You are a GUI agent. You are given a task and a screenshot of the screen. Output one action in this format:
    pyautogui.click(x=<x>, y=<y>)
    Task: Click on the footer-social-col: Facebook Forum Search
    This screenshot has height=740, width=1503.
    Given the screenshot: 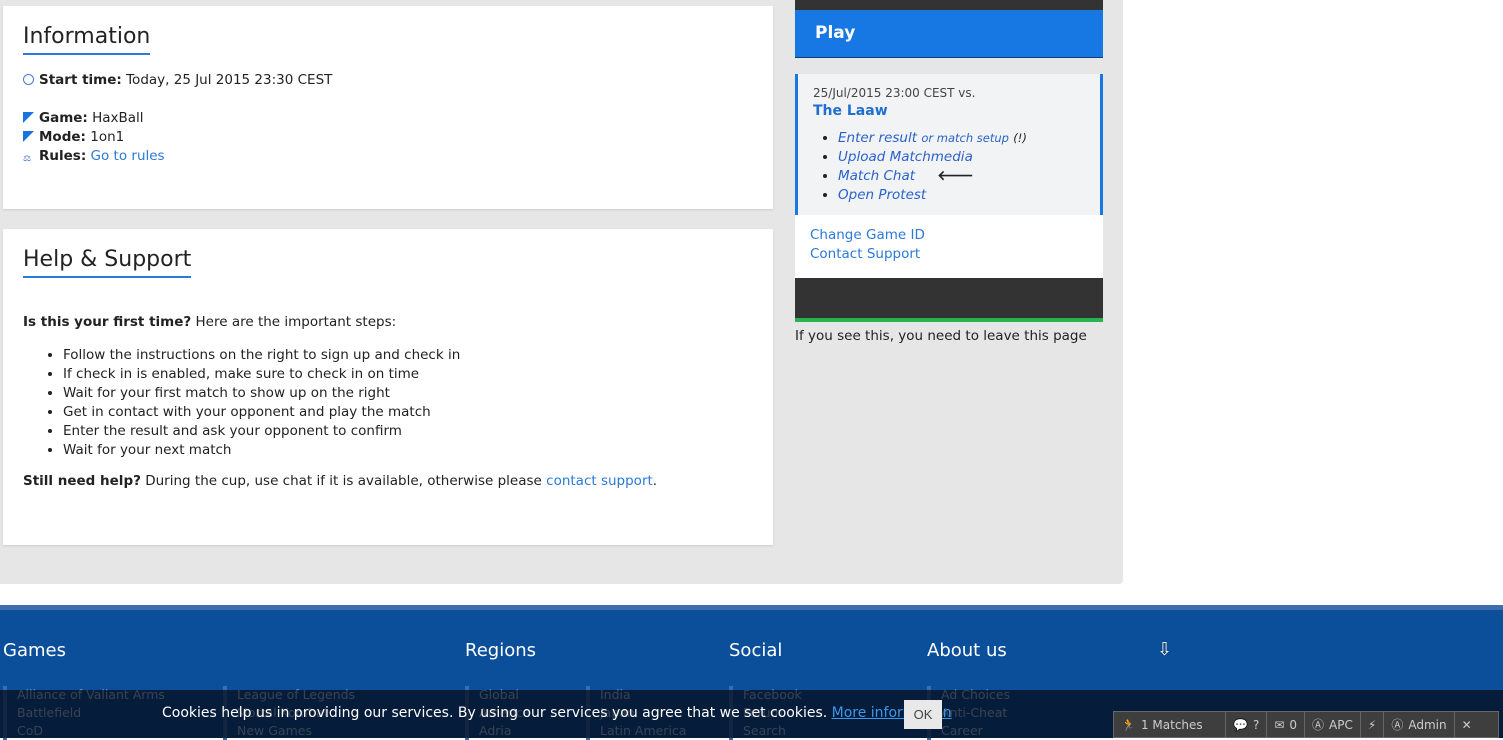 What is the action you would take?
    pyautogui.click(x=765, y=713)
    